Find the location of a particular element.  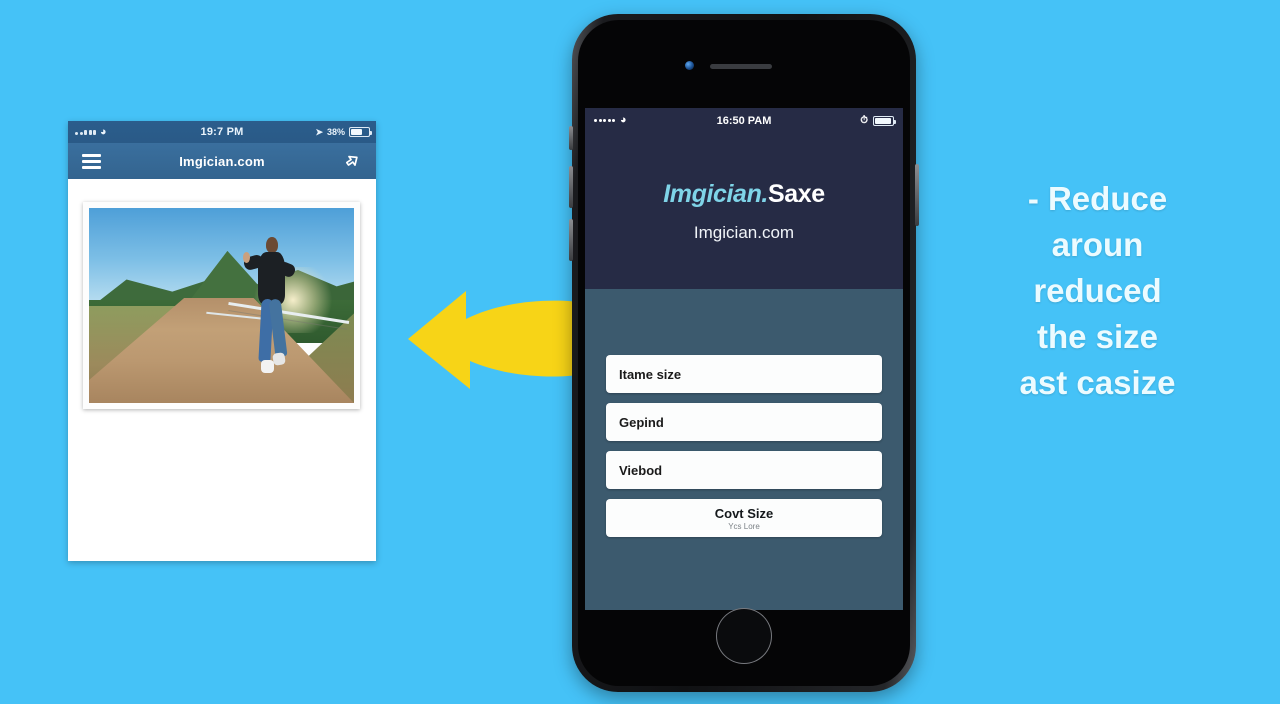

hamburger-menu-icon is located at coordinates (91, 161).